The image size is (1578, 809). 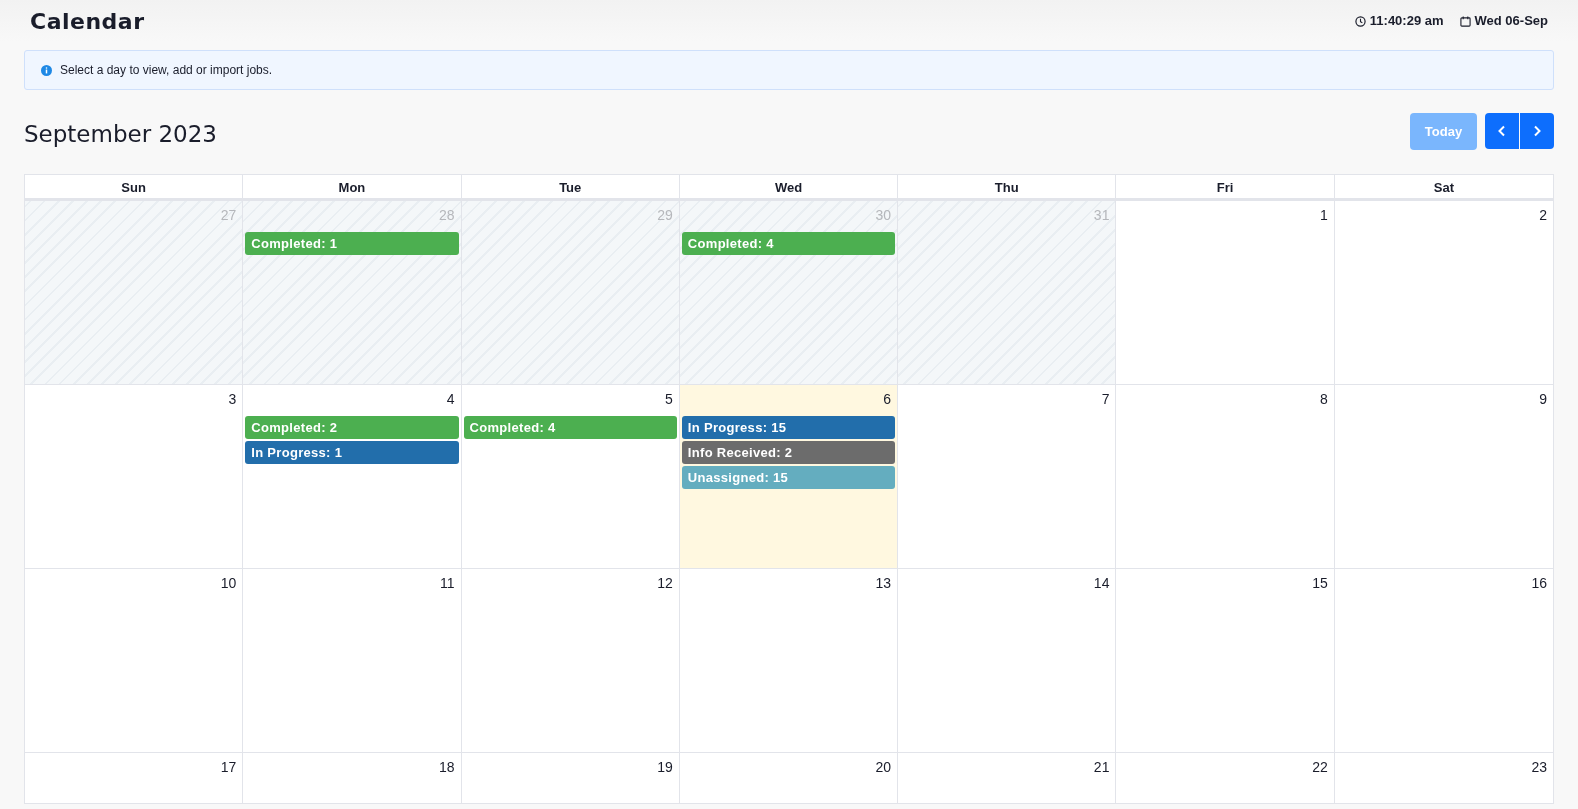 I want to click on day-number: 15, so click(x=1320, y=583).